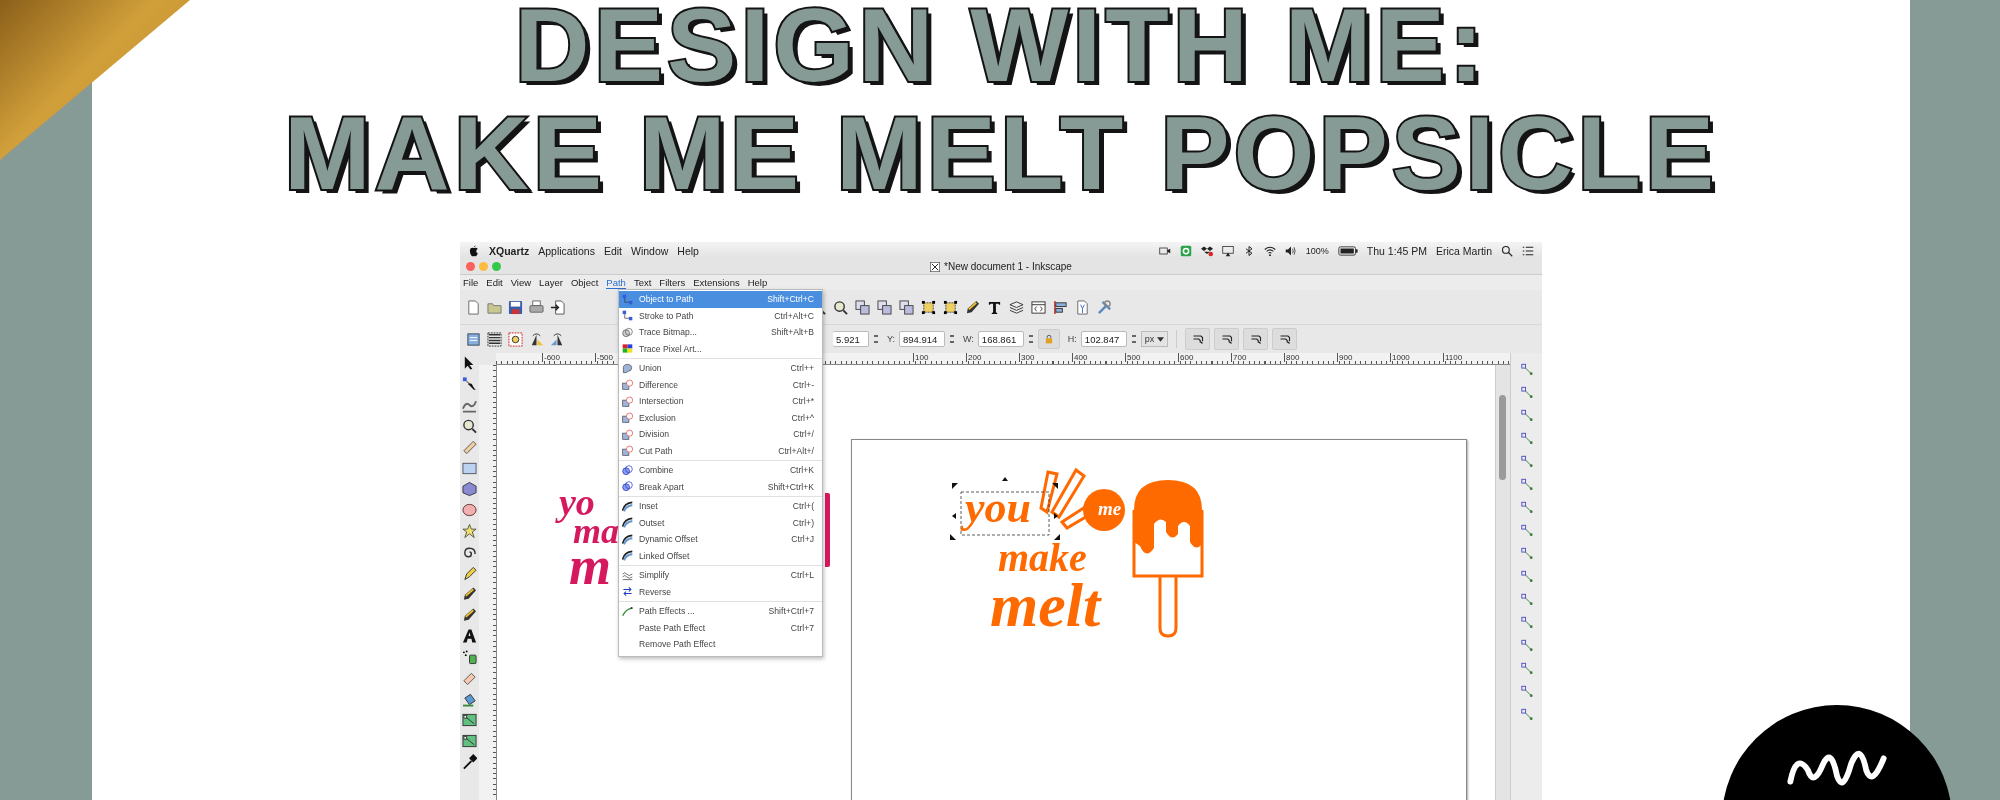 The width and height of the screenshot is (2000, 800). I want to click on menu-item: Text, so click(642, 282).